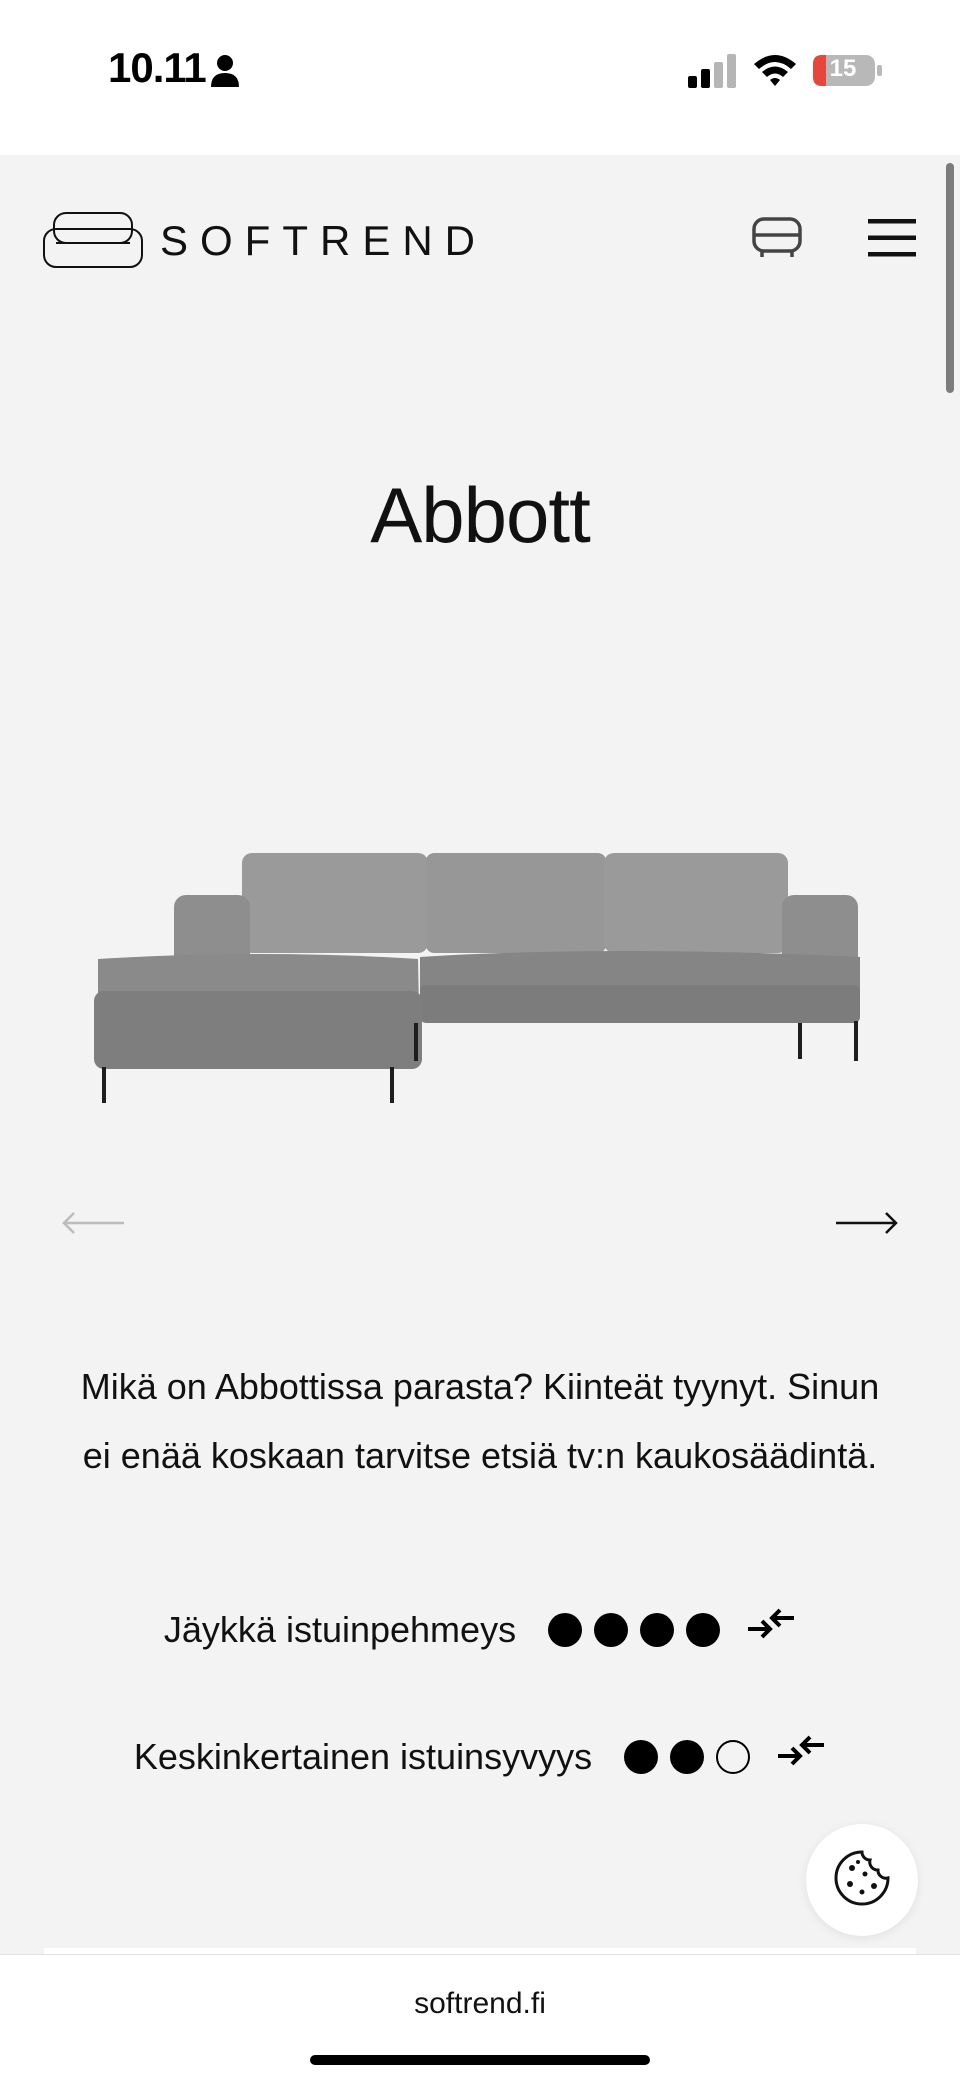  What do you see at coordinates (225, 73) in the screenshot?
I see `person-icon` at bounding box center [225, 73].